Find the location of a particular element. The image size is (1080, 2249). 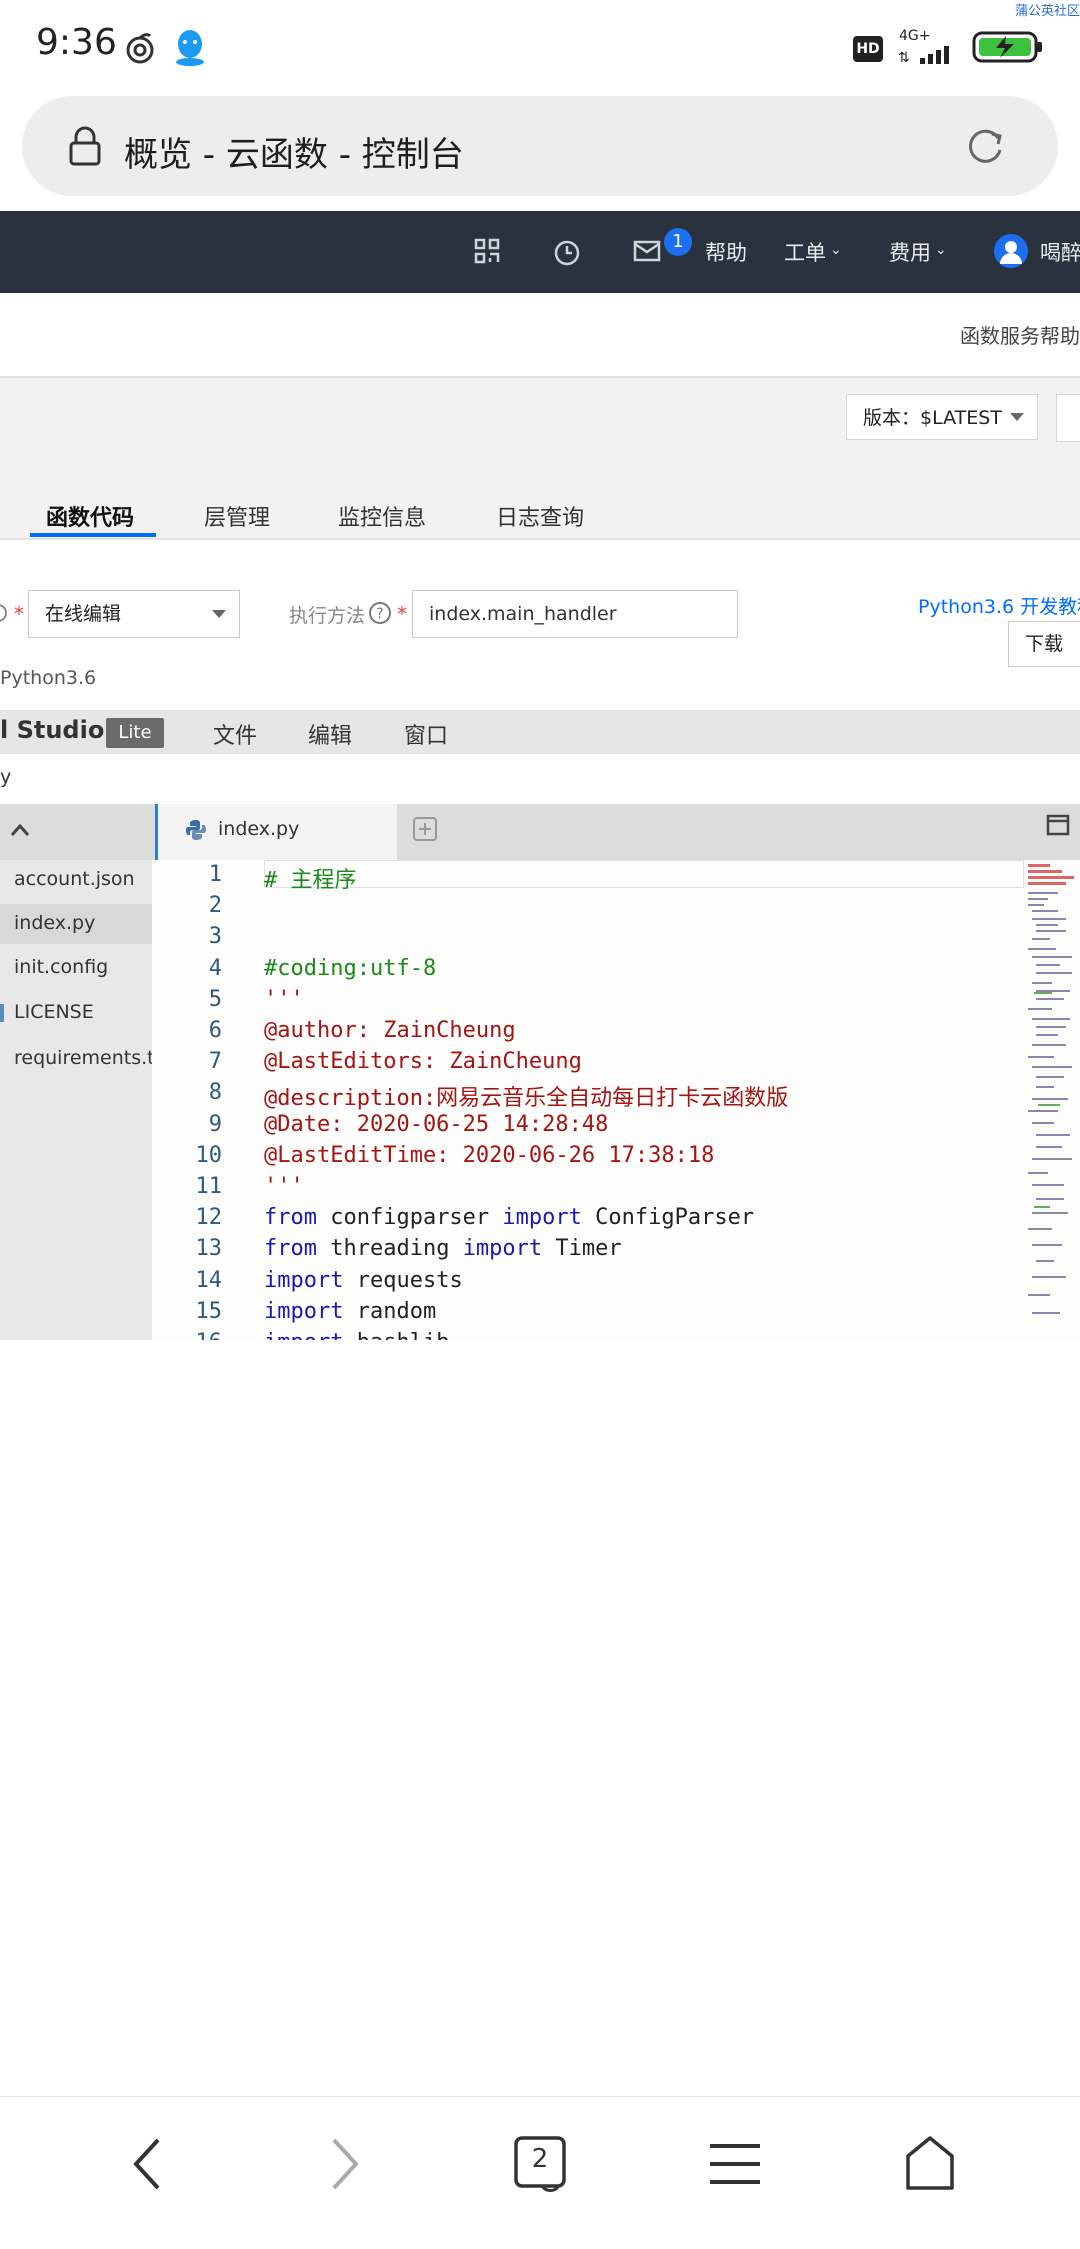

code-line: from configparser import ConfigParser is located at coordinates (509, 1217).